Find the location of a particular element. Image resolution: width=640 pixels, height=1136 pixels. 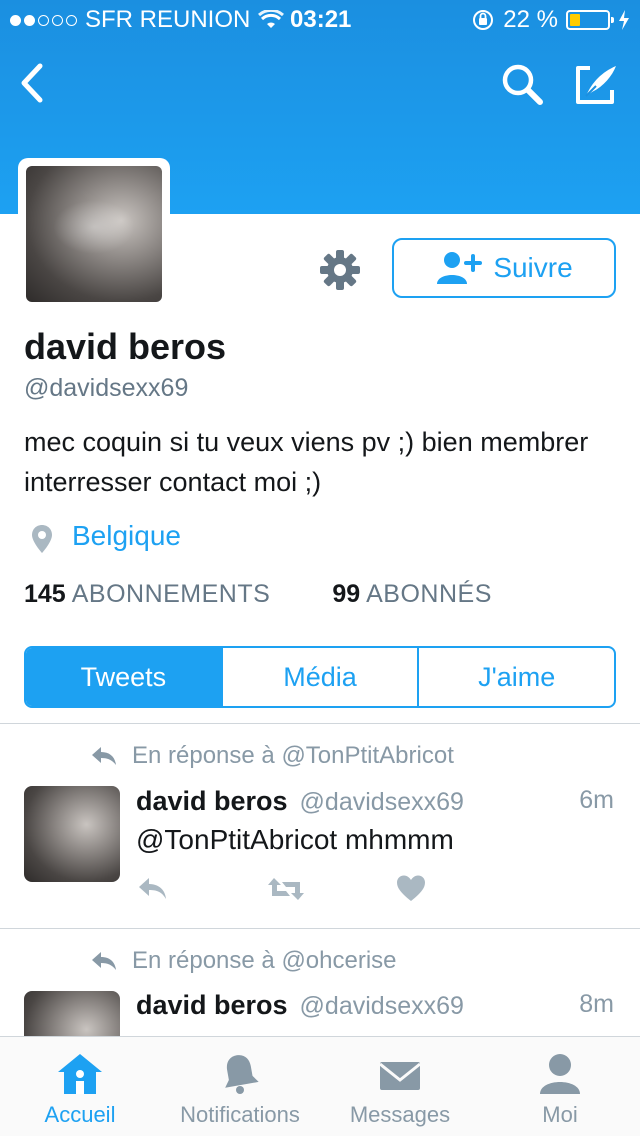

tweet-text: @TonPtitAbricot mhmmm is located at coordinates (295, 839).